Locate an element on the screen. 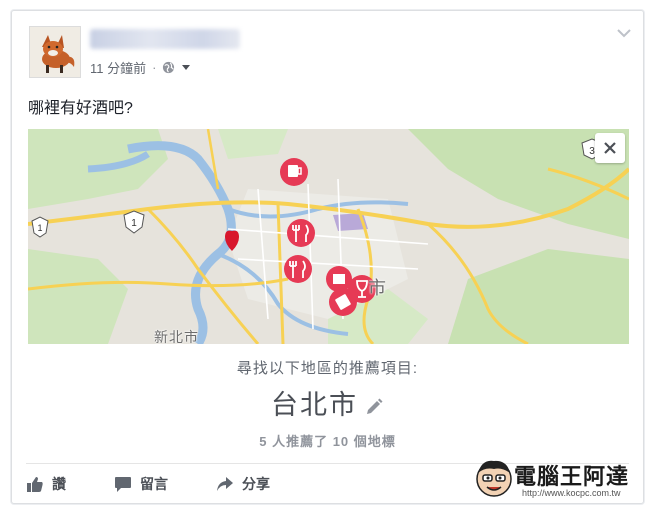 The width and height of the screenshot is (654, 513). map-label-new-taipei: 新北市 is located at coordinates (176, 336).